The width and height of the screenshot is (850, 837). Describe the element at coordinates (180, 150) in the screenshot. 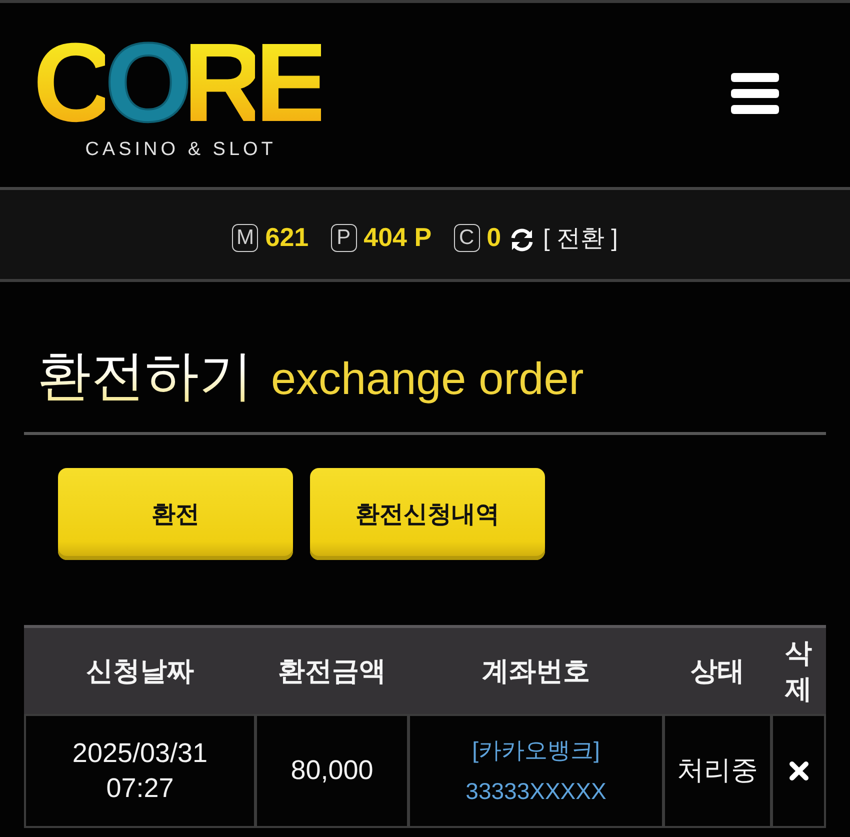

I see `logo-tagline: CASINO & SLOT` at that location.